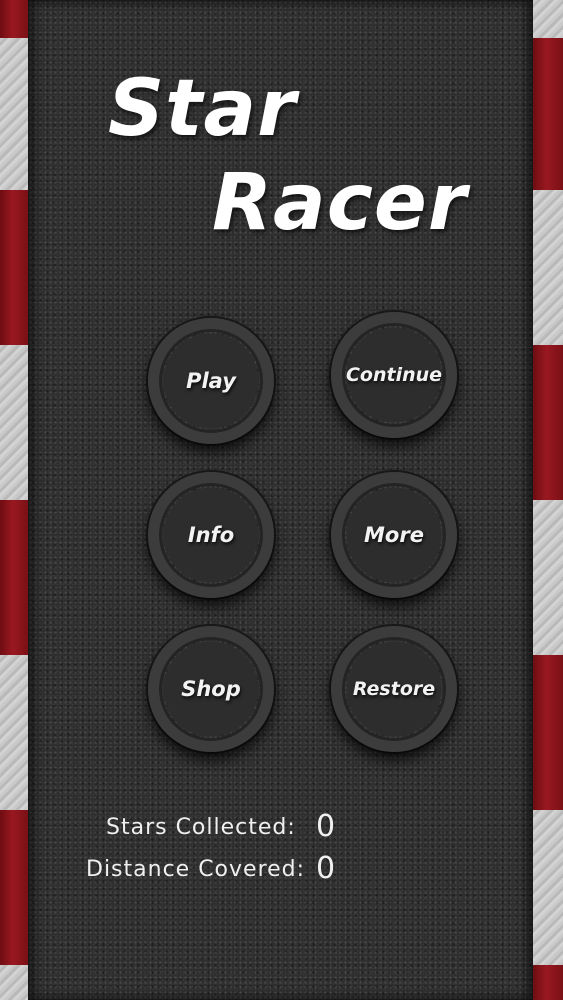 The image size is (563, 1000). Describe the element at coordinates (340, 203) in the screenshot. I see `game-title-line2: Racer` at that location.